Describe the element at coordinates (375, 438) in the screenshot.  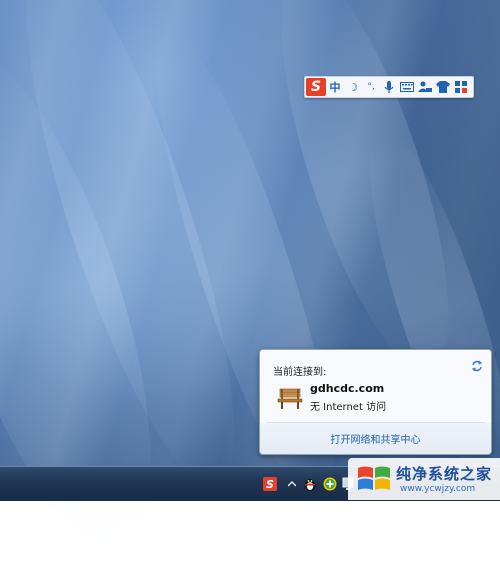
I see `open-network-center-link: 打开网络和共享中心` at that location.